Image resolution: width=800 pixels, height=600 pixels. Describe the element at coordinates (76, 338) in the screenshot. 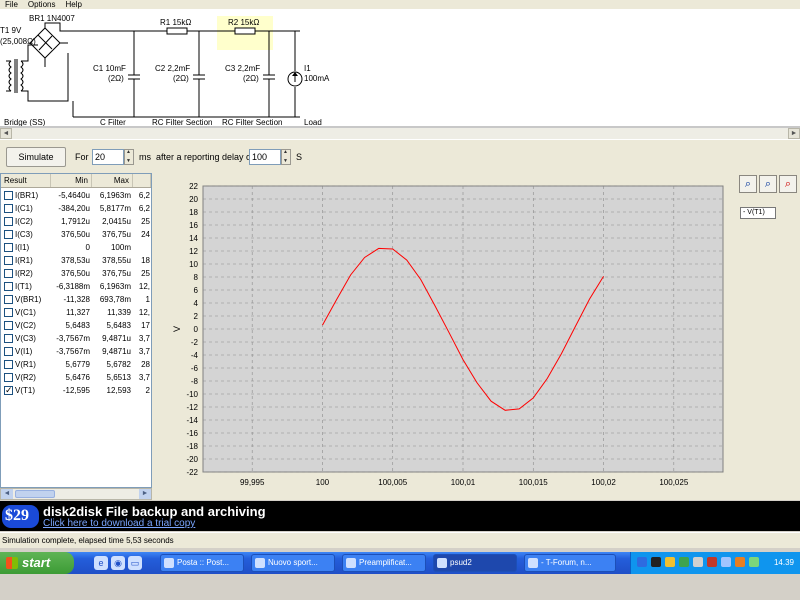

I see `table-row: V(C3) -3,7567m 9,4871u 3,7` at that location.